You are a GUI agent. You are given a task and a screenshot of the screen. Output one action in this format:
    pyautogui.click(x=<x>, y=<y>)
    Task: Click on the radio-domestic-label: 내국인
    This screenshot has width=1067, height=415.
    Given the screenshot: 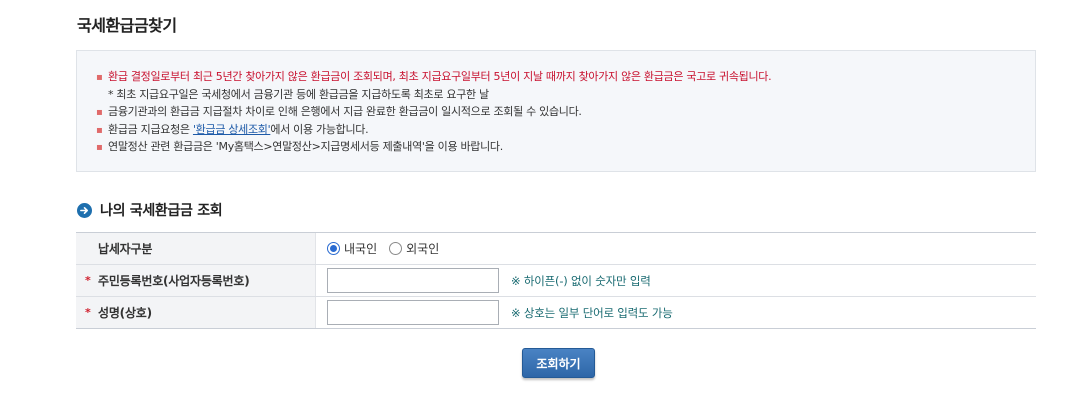 What is the action you would take?
    pyautogui.click(x=360, y=248)
    